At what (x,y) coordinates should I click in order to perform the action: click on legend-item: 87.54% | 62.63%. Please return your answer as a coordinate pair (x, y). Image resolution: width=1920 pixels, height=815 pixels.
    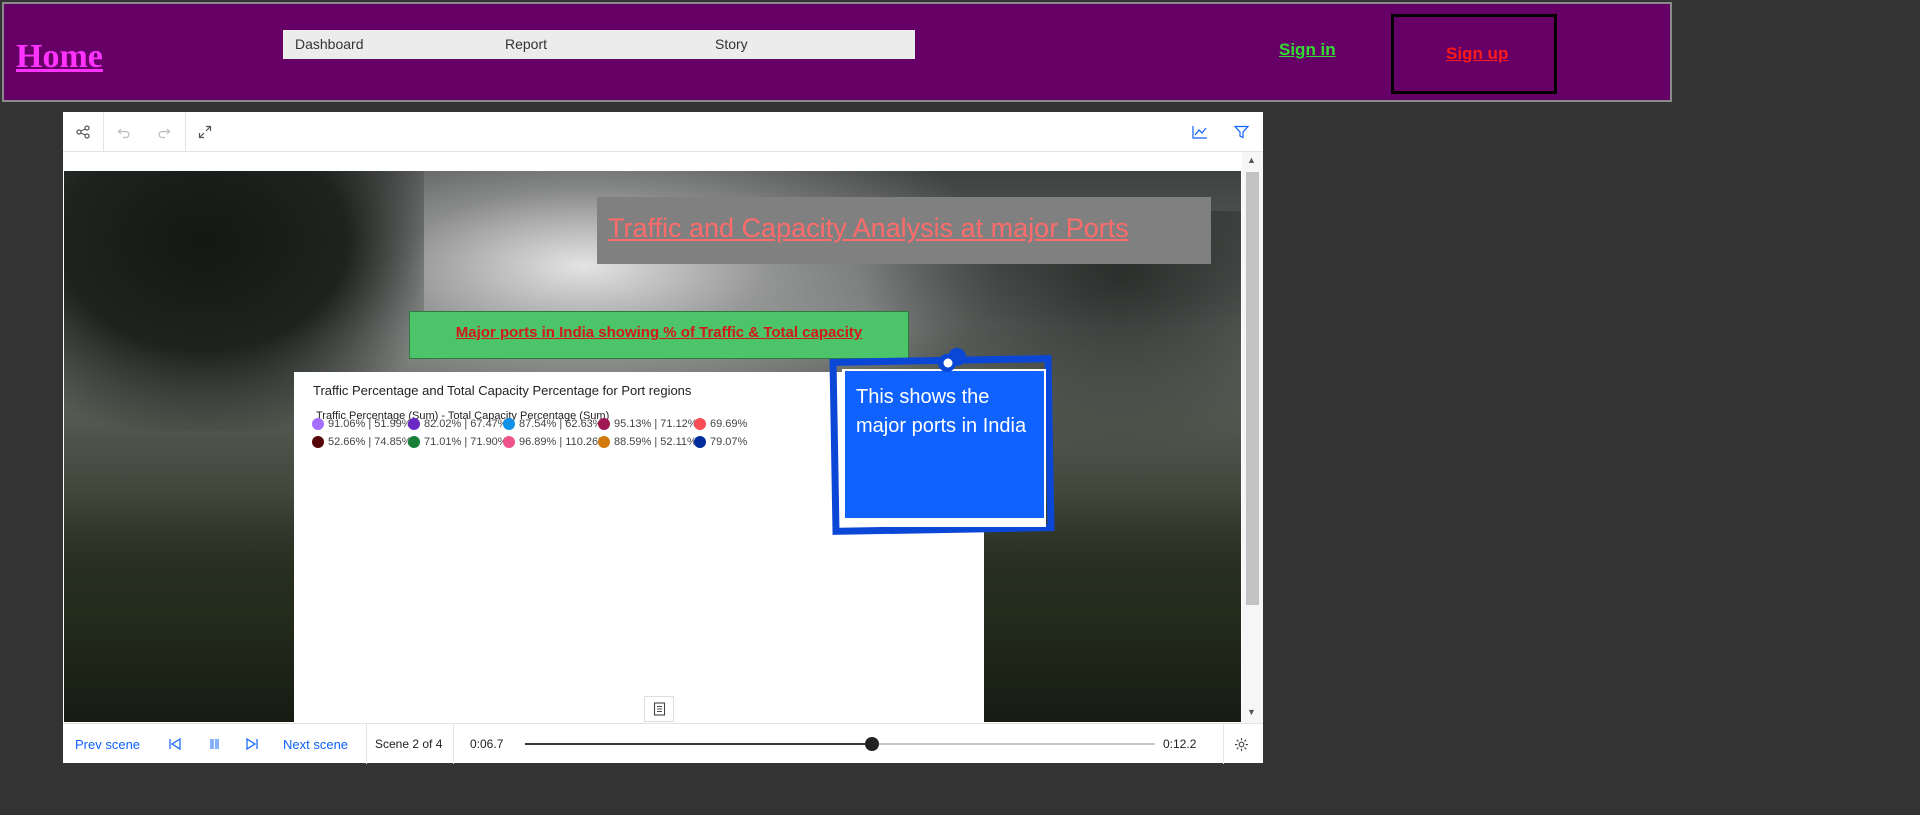
    Looking at the image, I should click on (553, 424).